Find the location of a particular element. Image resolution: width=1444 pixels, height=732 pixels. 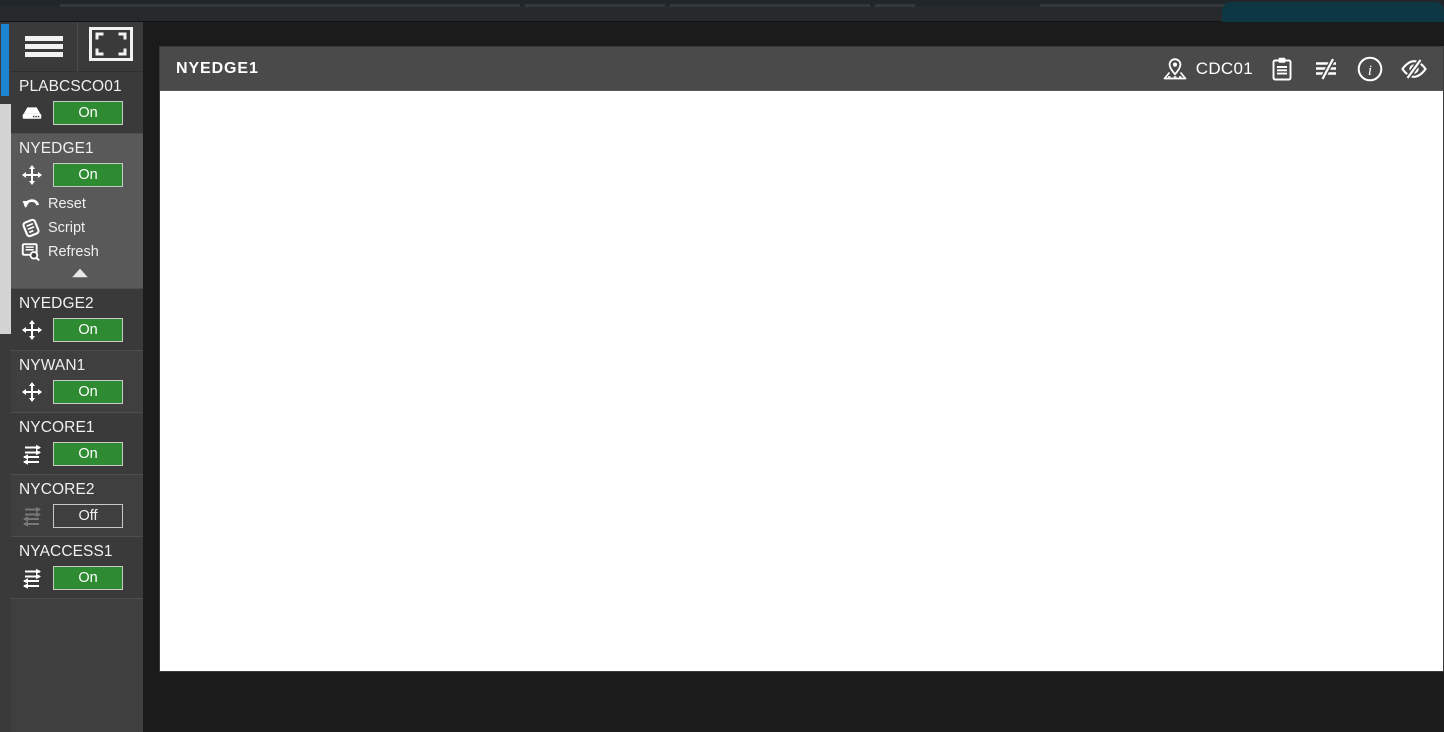

map-pin-icon is located at coordinates (1175, 69).